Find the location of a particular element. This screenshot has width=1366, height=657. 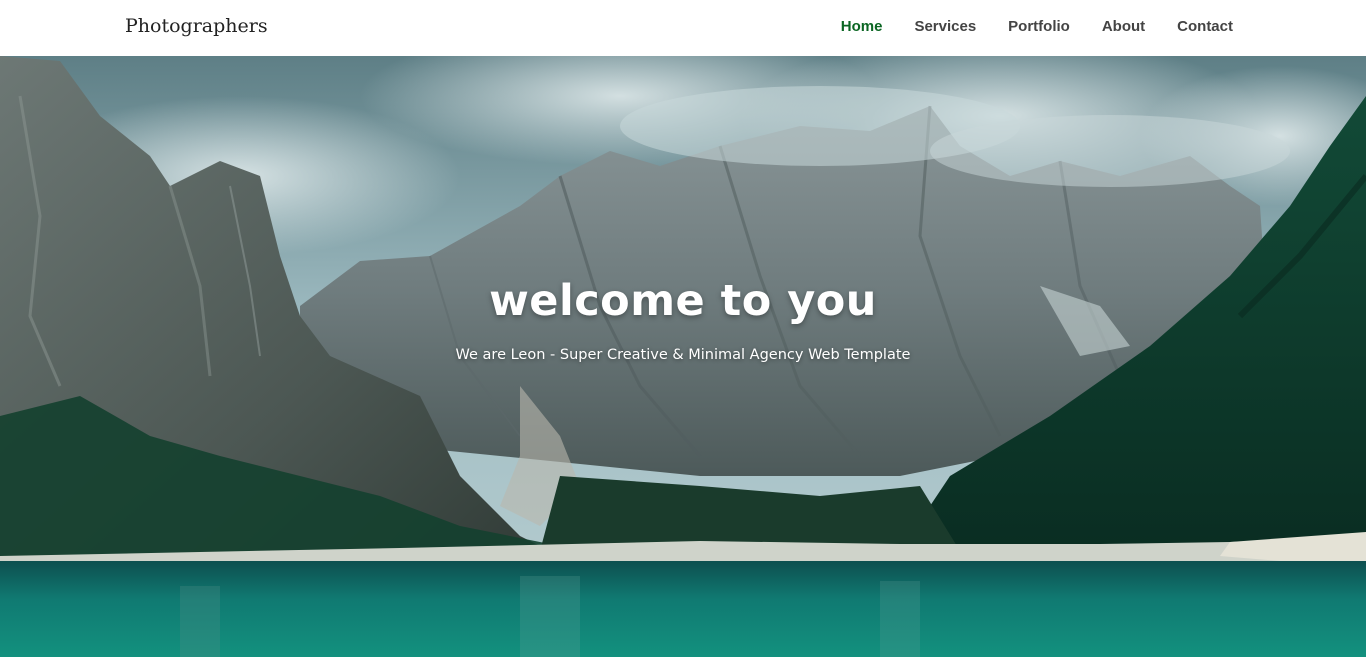

main-nav: Home Services Portfolio About Contact is located at coordinates (1037, 26).